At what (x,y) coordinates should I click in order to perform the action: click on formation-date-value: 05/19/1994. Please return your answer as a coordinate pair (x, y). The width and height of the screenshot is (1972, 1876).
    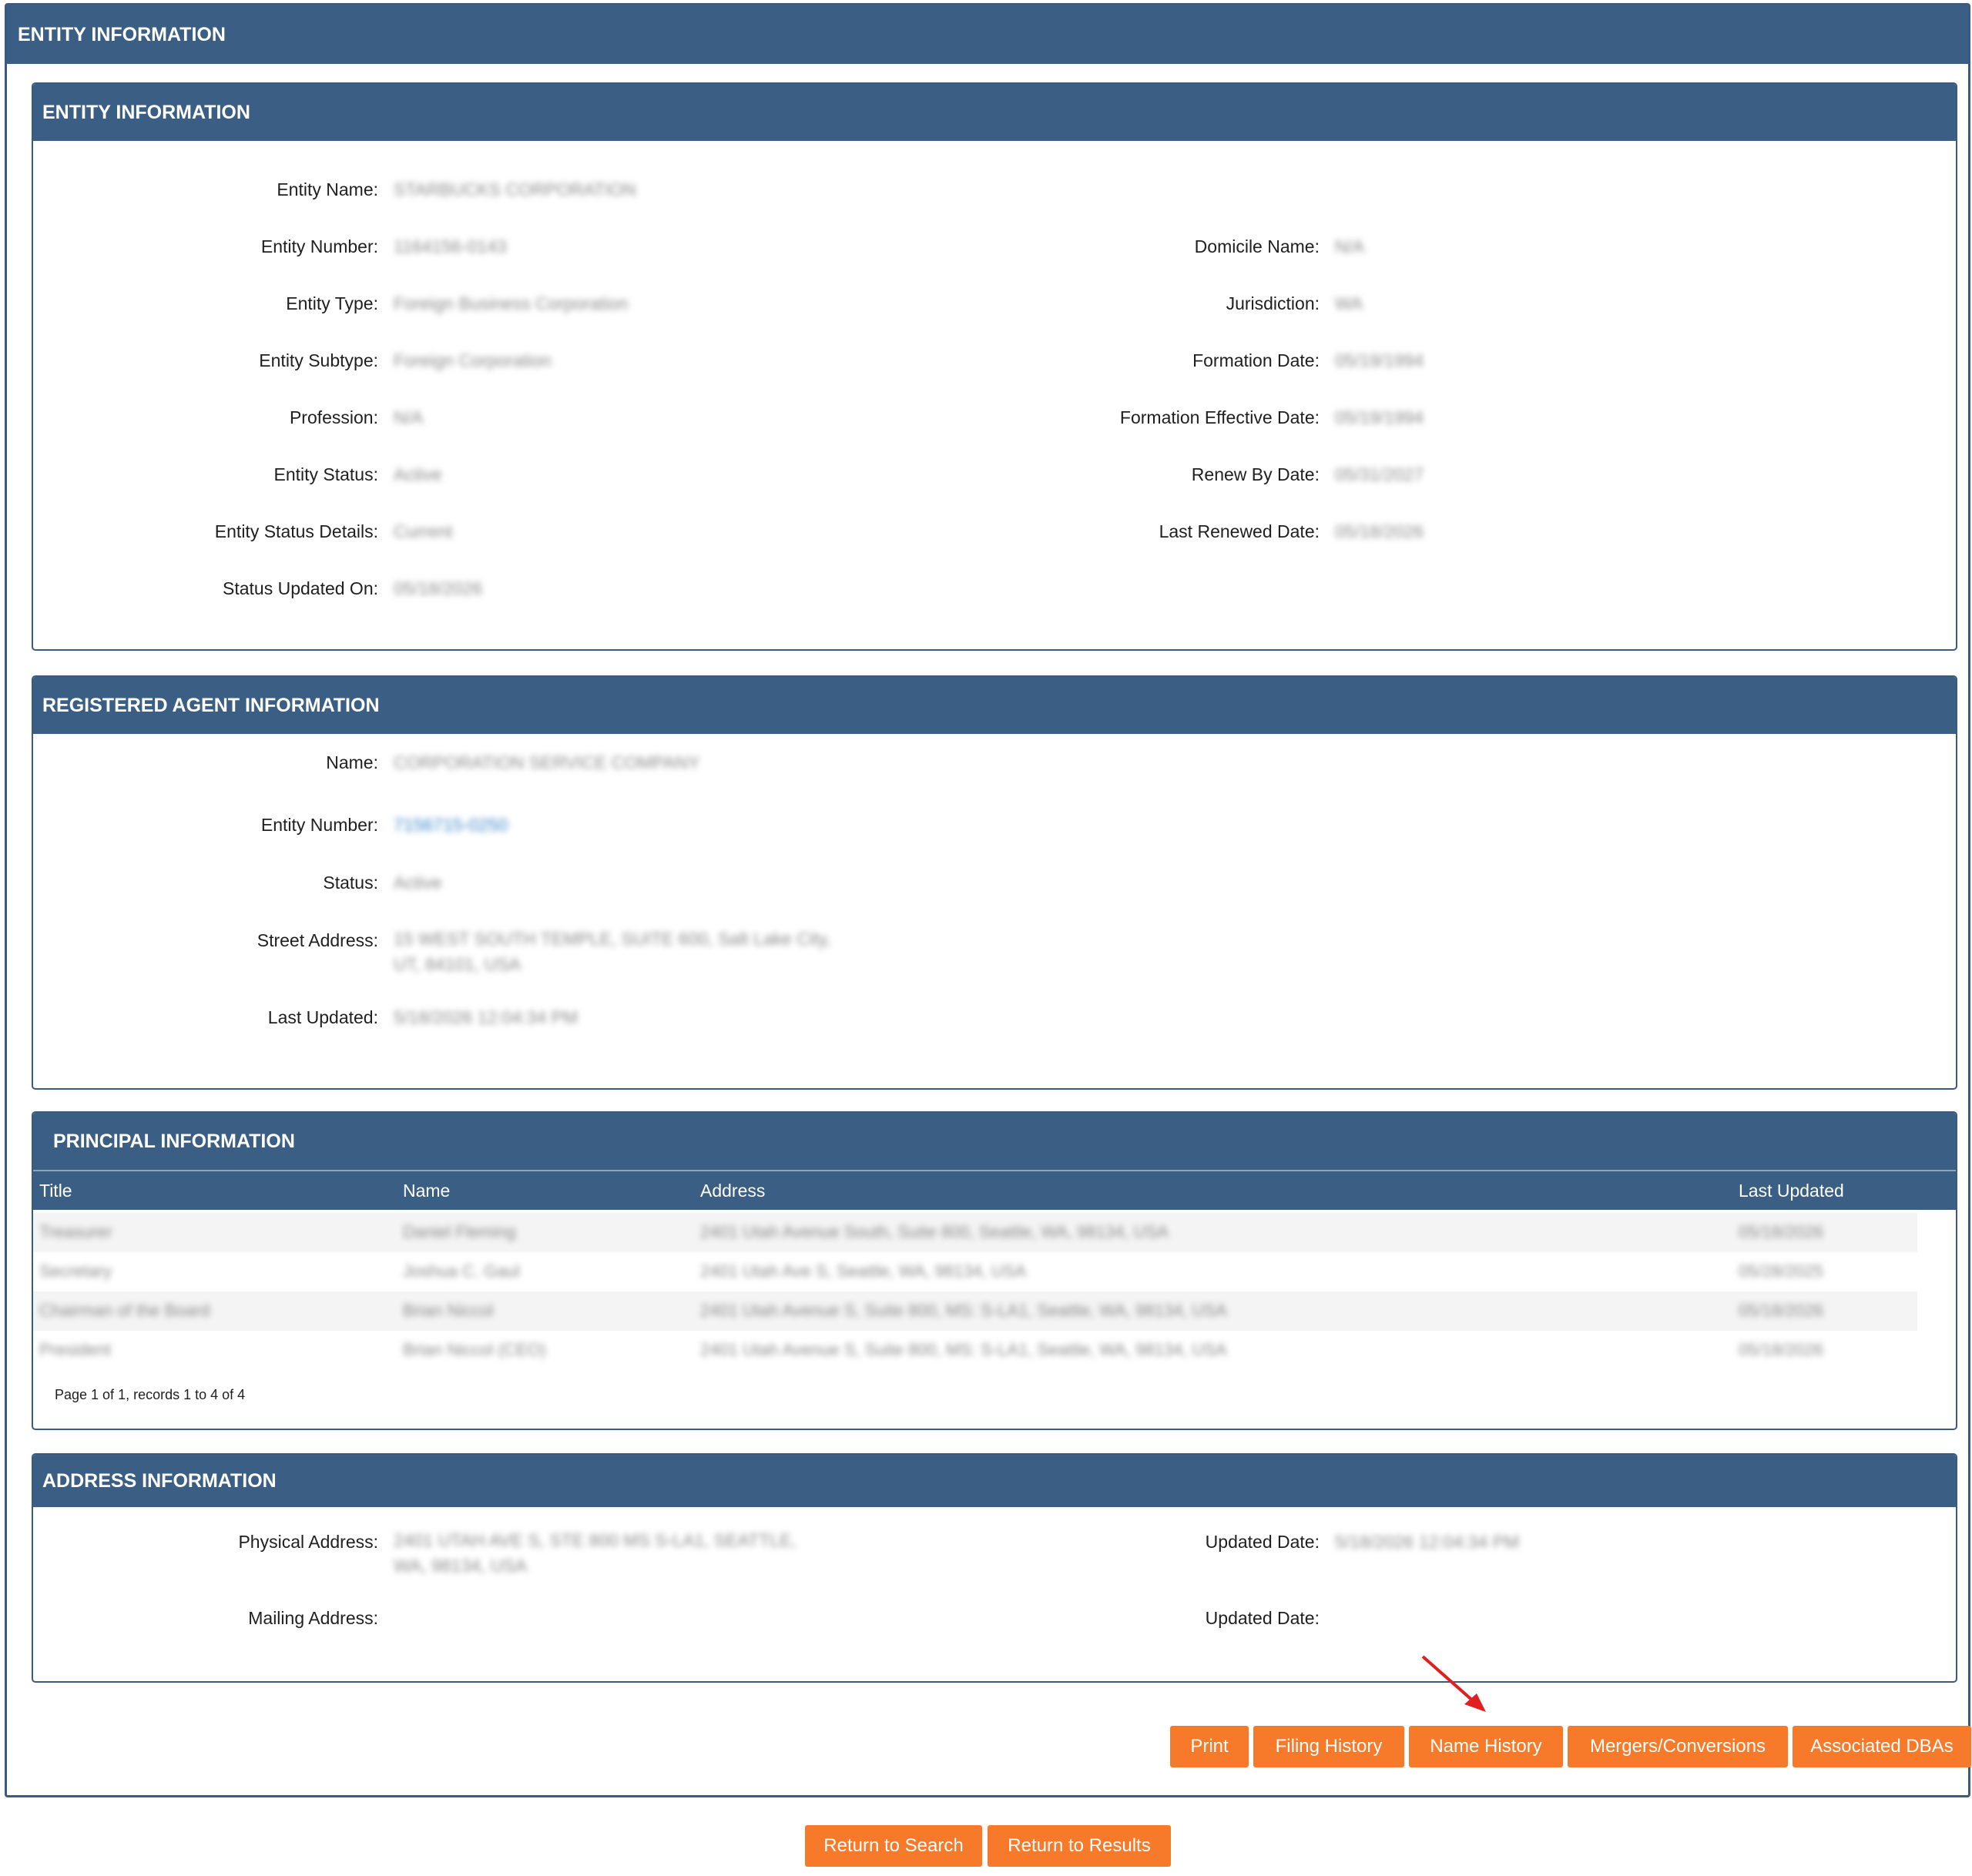
    Looking at the image, I should click on (1379, 360).